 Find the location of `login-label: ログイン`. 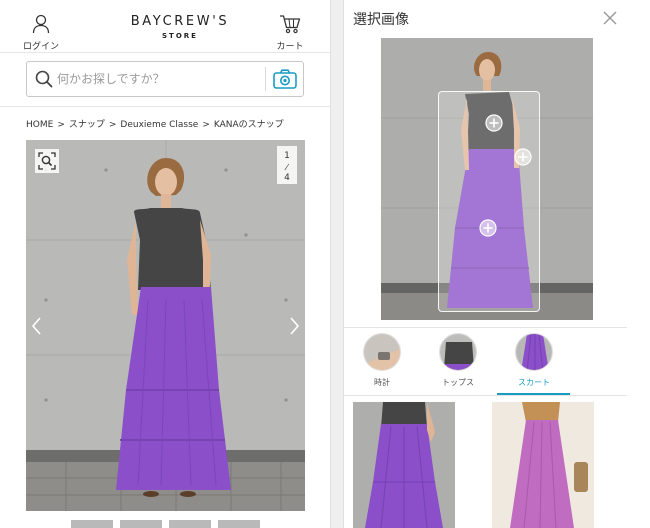

login-label: ログイン is located at coordinates (40, 47).